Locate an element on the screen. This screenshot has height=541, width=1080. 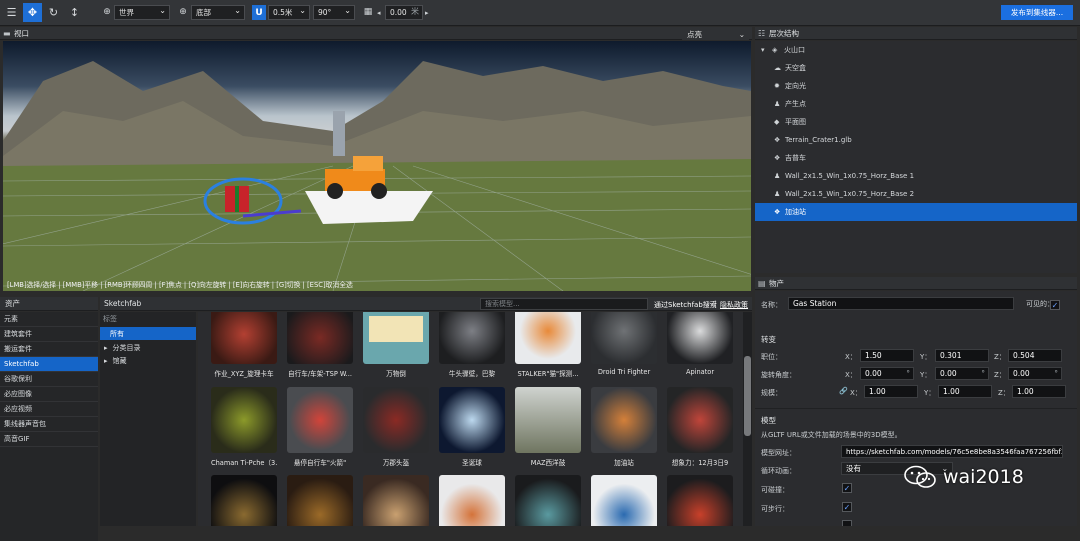
asset-source-item: 集线器声音包 is located at coordinates (49, 424).